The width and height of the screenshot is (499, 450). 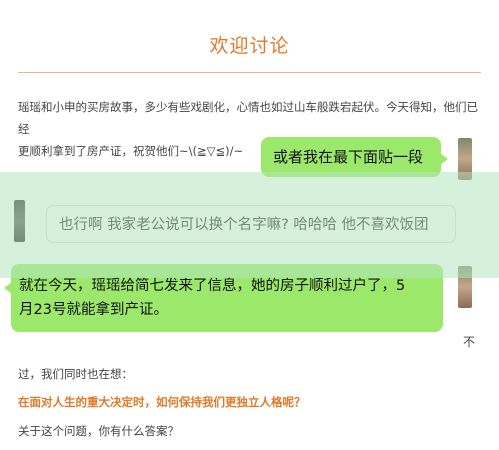 I want to click on chat-bubble-line-2: 月23号就能拿到产证。, so click(x=93, y=310).